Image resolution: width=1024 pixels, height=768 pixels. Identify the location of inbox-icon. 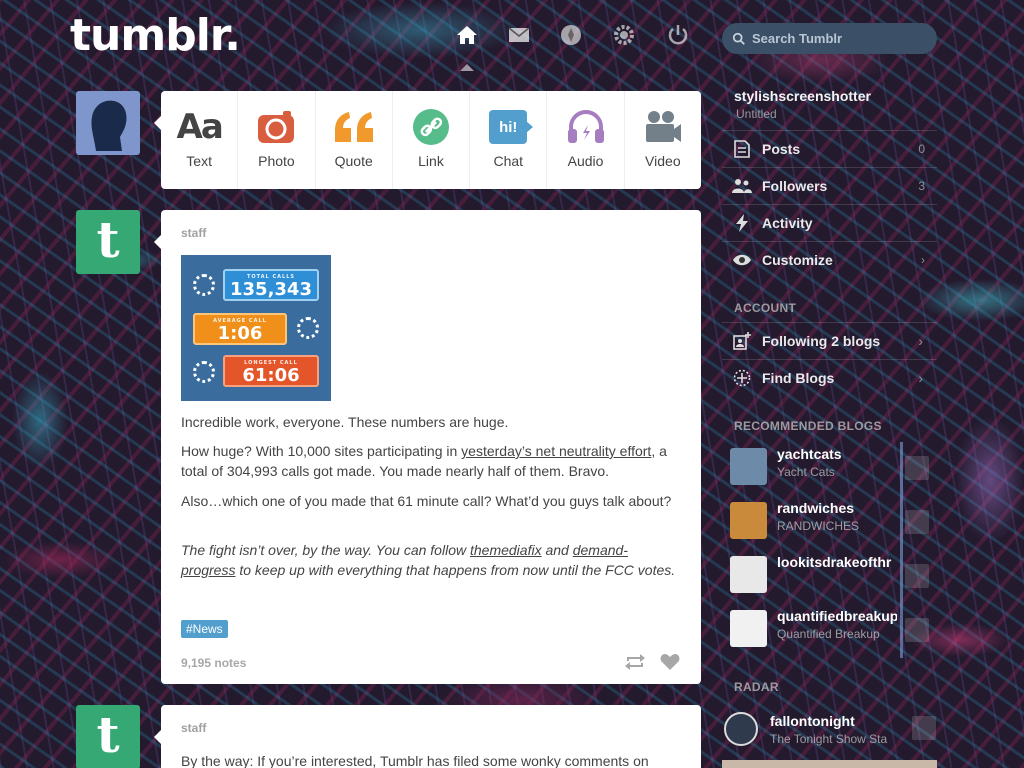
(519, 35).